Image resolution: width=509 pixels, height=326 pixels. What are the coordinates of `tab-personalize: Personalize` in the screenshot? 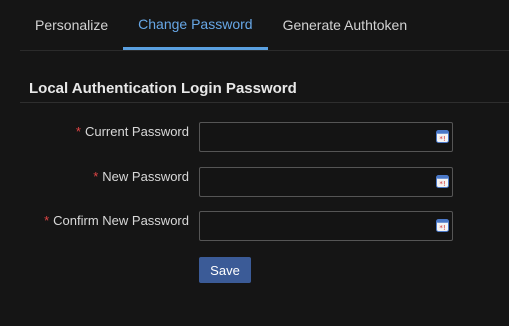 It's located at (71, 25).